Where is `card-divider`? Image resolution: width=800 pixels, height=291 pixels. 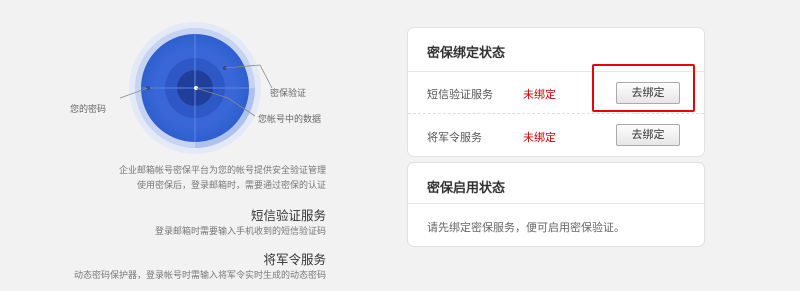 card-divider is located at coordinates (556, 203).